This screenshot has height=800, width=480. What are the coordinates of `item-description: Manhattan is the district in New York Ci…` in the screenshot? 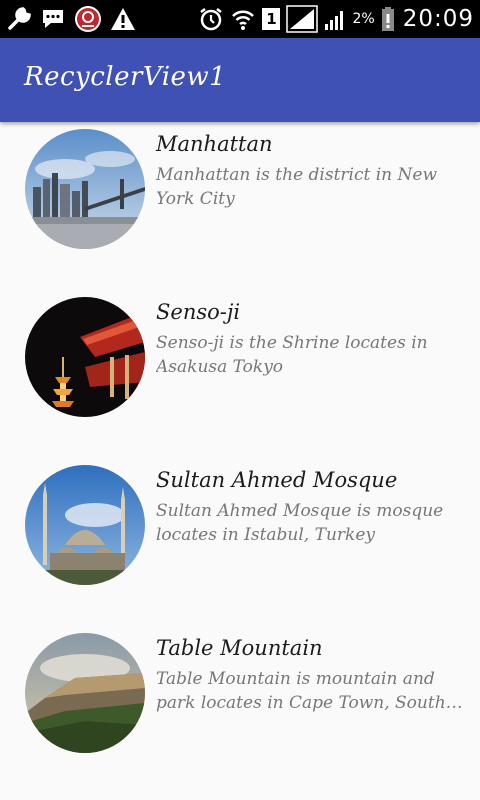 It's located at (297, 187).